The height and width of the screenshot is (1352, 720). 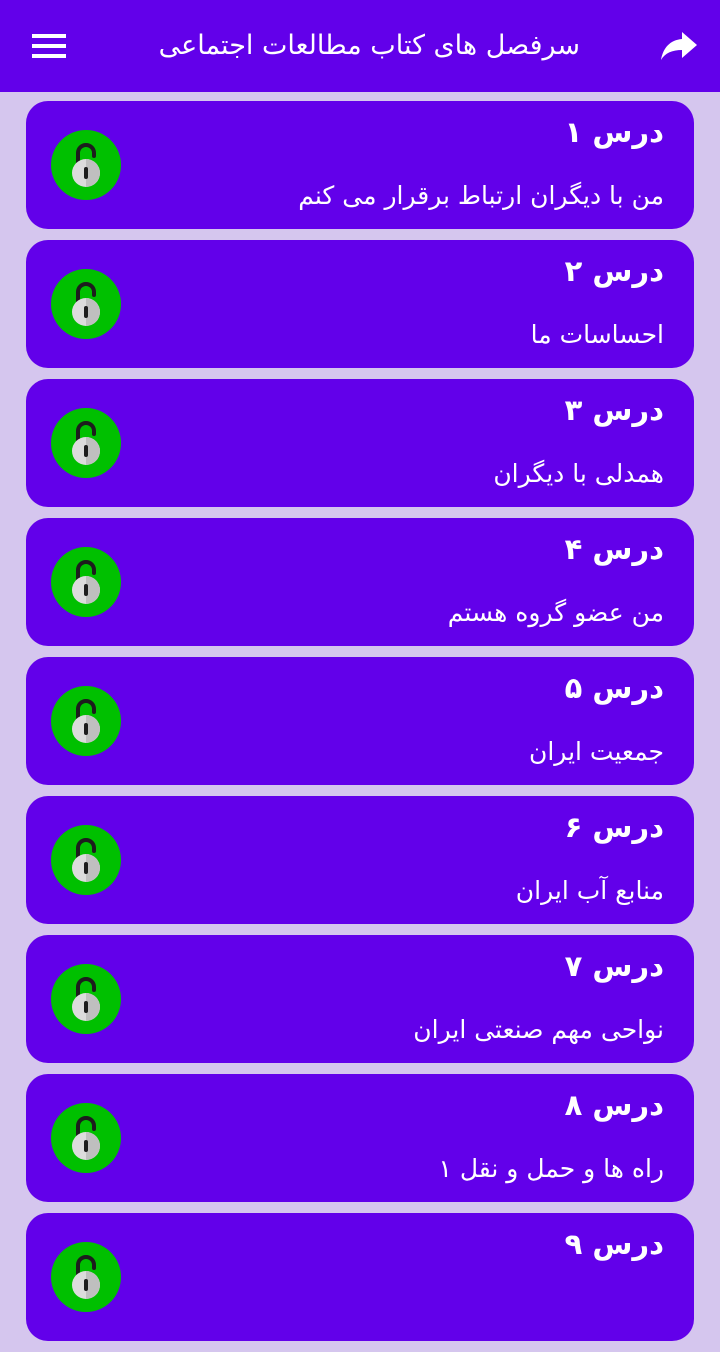 I want to click on lesson-title: درس ۶, so click(x=614, y=827).